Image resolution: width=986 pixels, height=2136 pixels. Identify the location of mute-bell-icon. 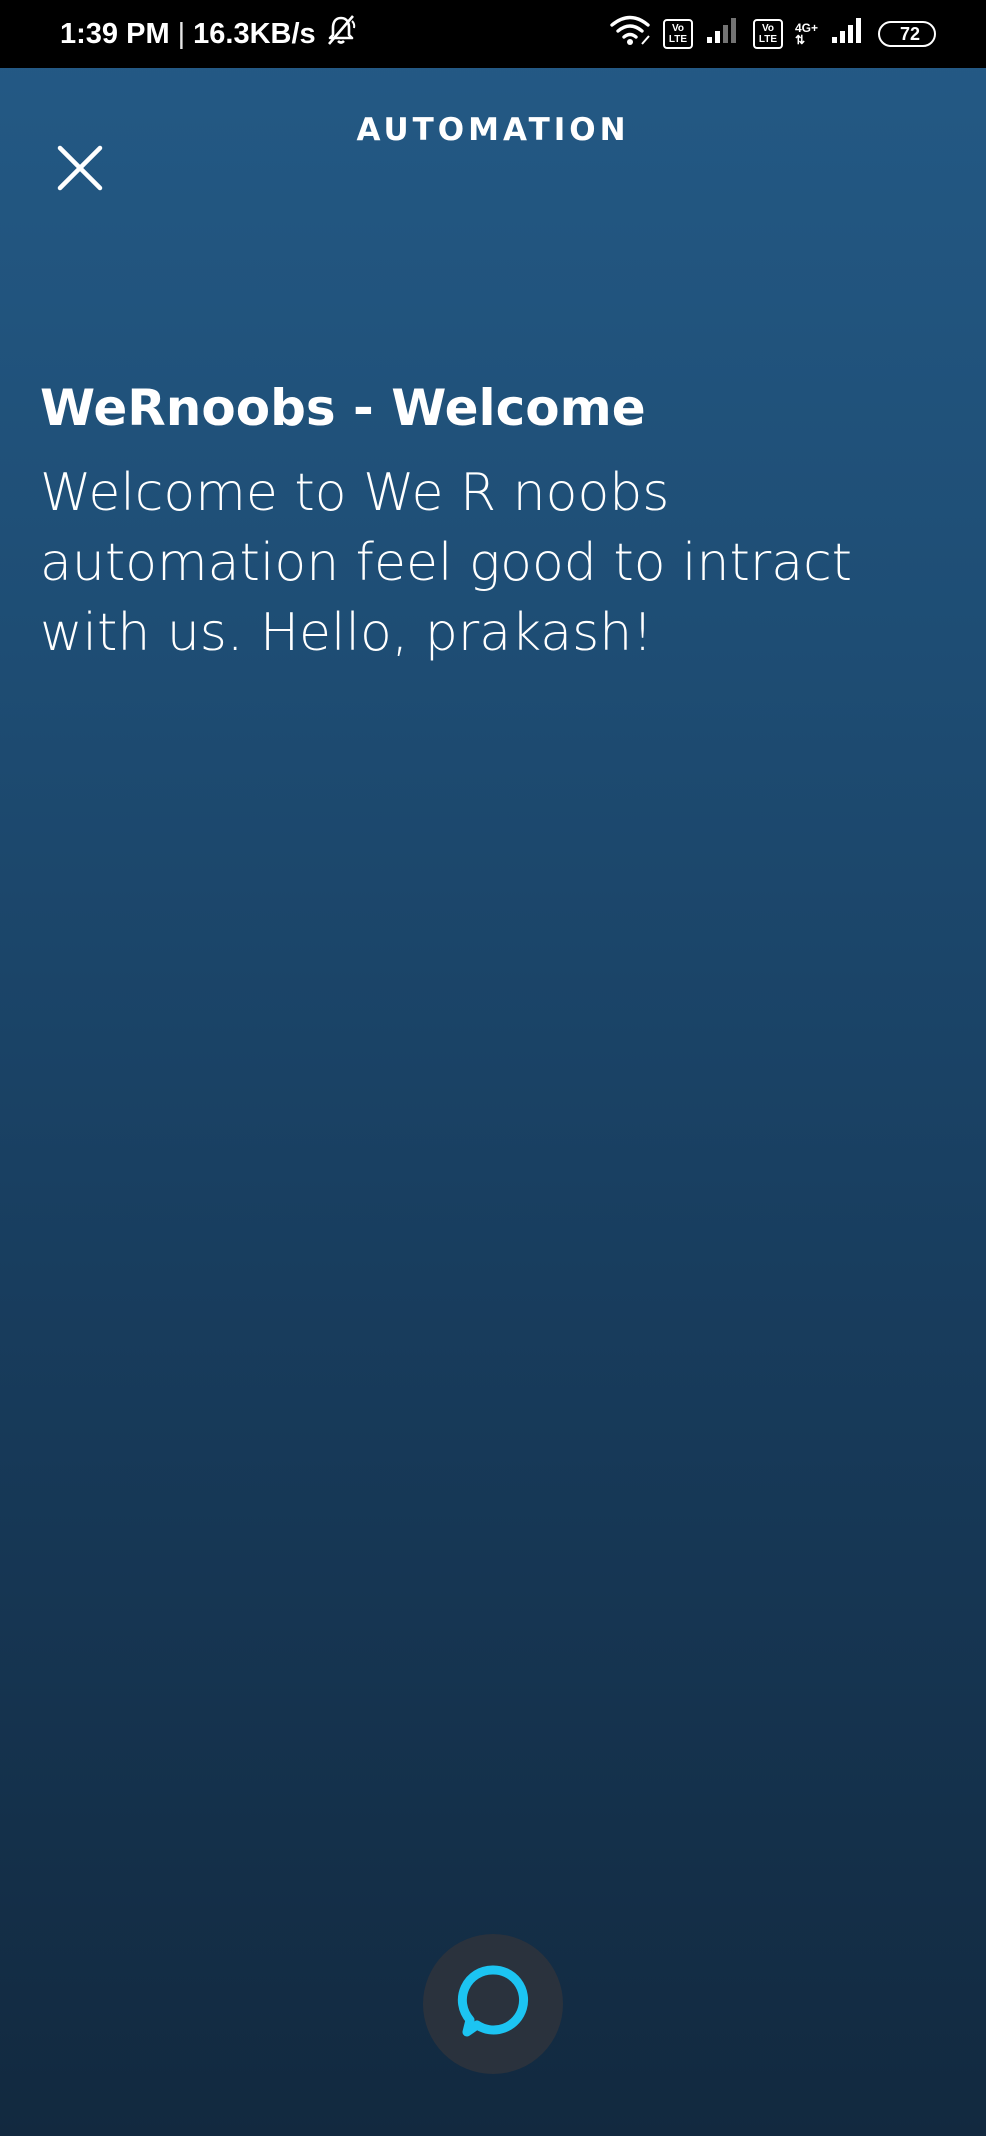
(341, 34).